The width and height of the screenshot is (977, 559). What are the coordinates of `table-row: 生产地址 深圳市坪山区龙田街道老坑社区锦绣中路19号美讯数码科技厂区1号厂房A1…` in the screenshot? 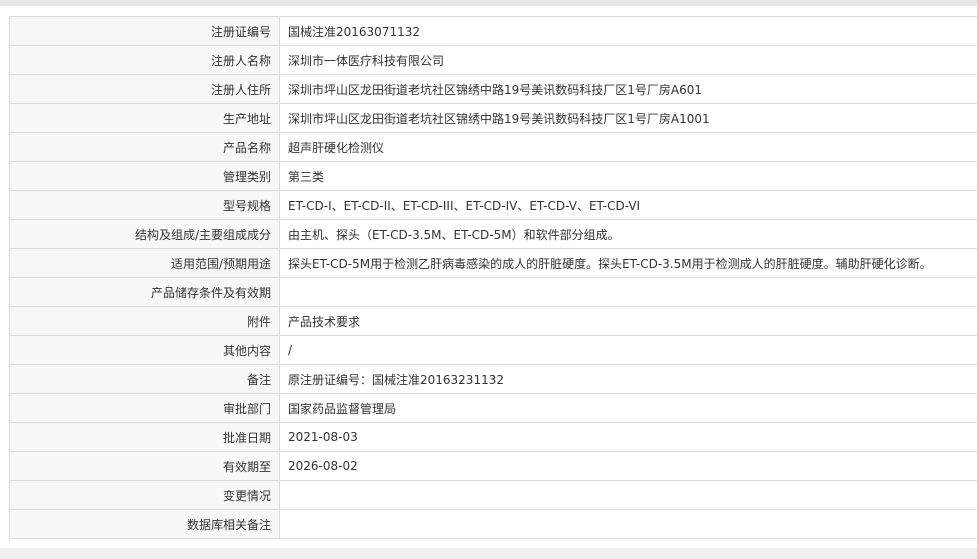 It's located at (493, 118).